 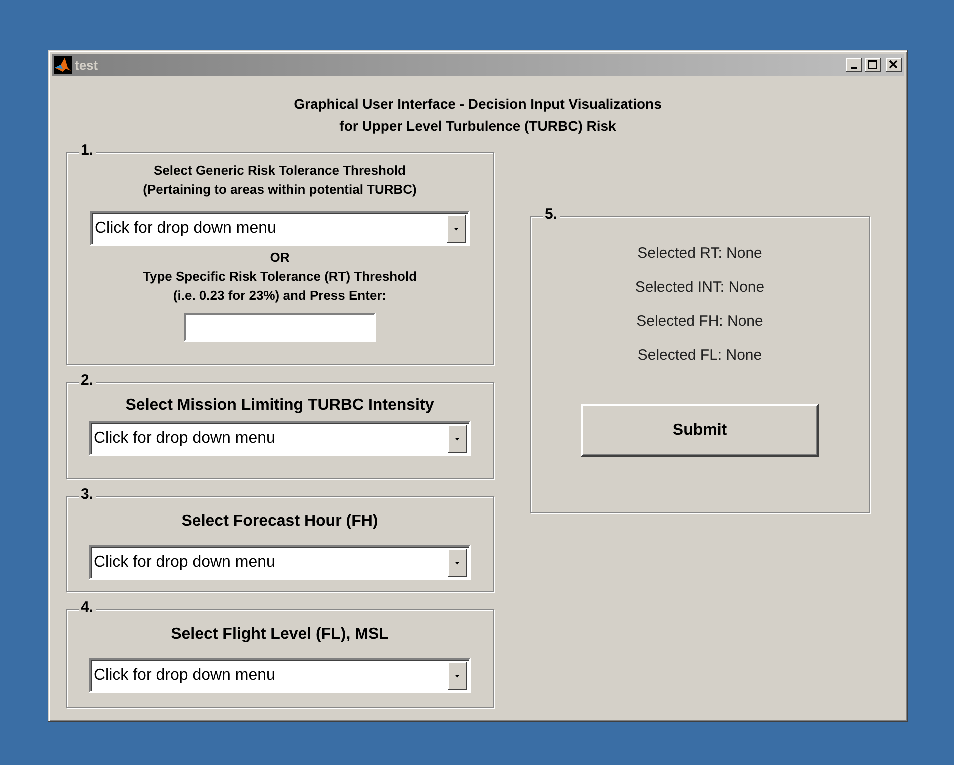 I want to click on selection-readout: Selected INT: None, so click(x=700, y=287).